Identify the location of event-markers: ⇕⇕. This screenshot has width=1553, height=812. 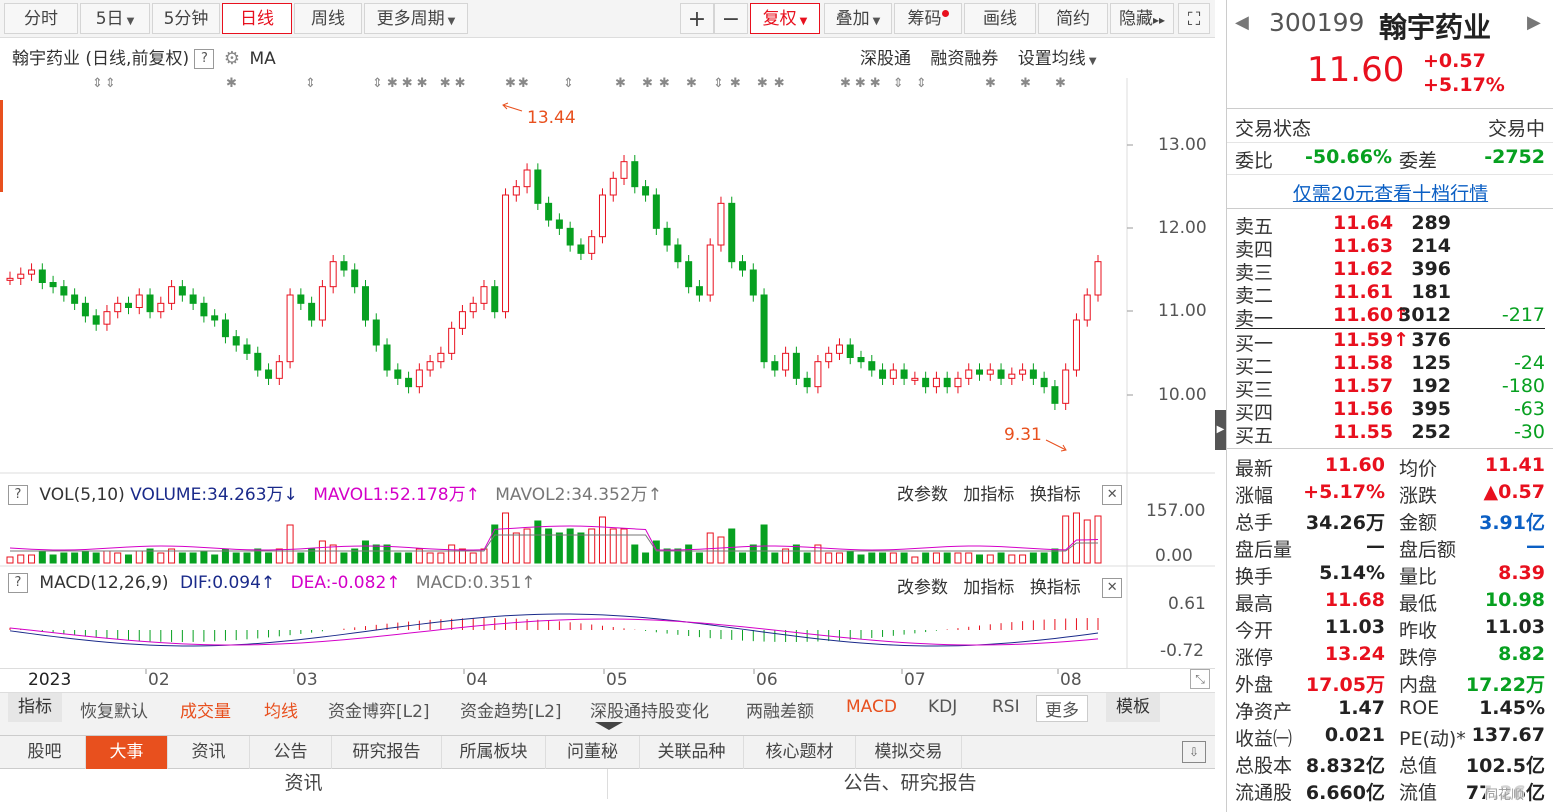
(105, 83).